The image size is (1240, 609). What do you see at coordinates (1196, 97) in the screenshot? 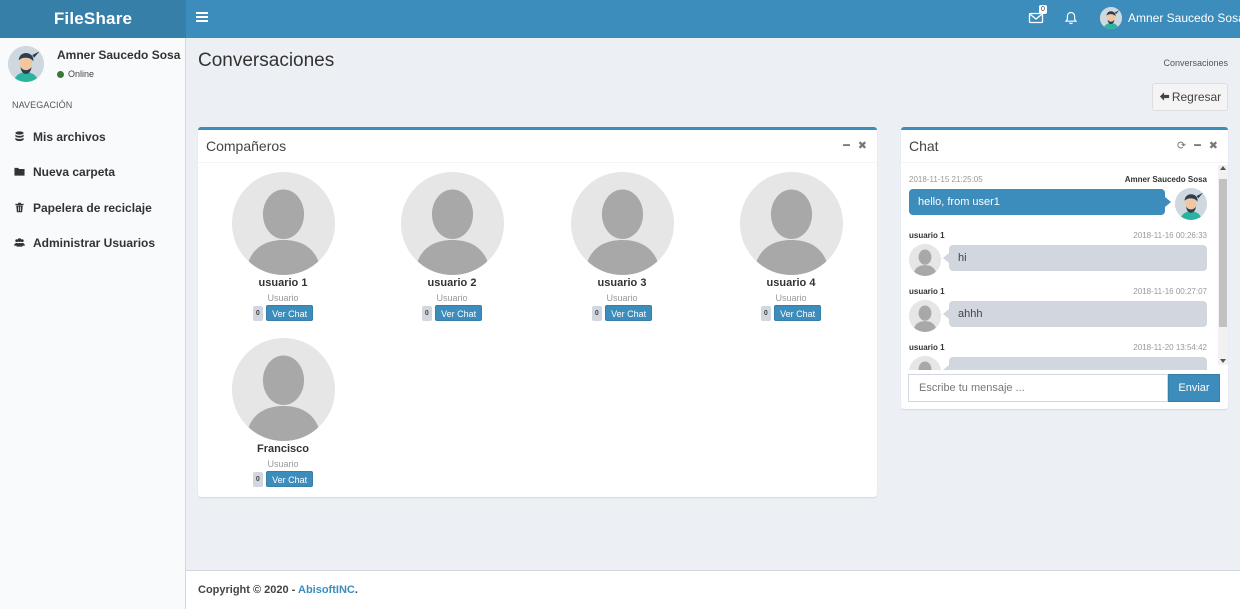
I see `back-button-label: Regresar` at bounding box center [1196, 97].